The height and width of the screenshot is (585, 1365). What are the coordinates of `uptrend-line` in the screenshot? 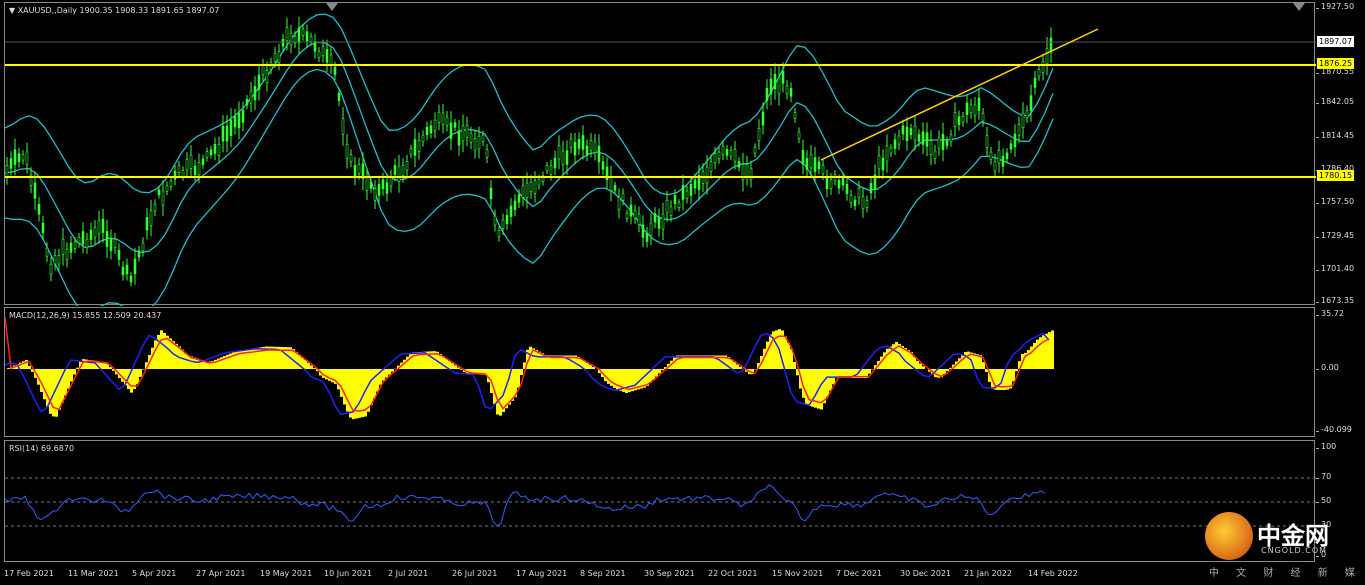 It's located at (959, 94).